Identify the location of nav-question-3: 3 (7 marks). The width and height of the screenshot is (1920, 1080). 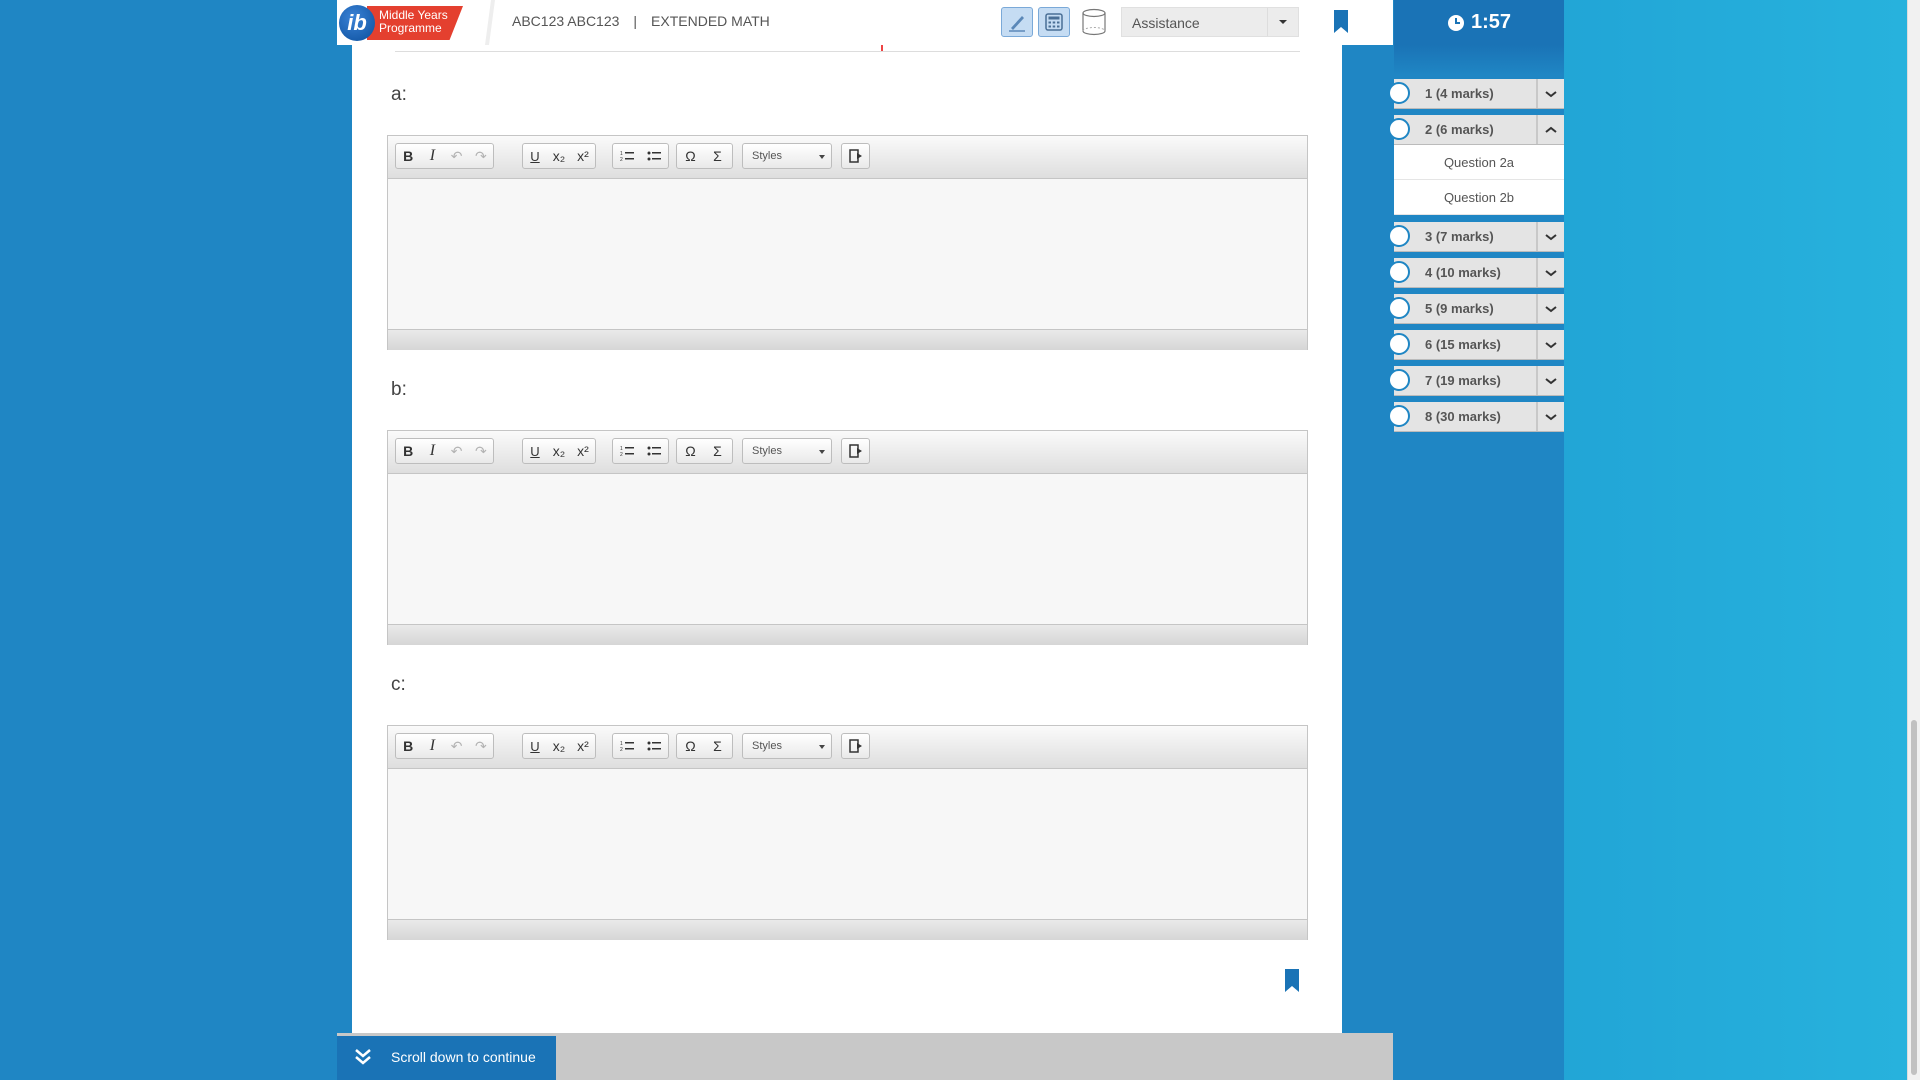
(1476, 237).